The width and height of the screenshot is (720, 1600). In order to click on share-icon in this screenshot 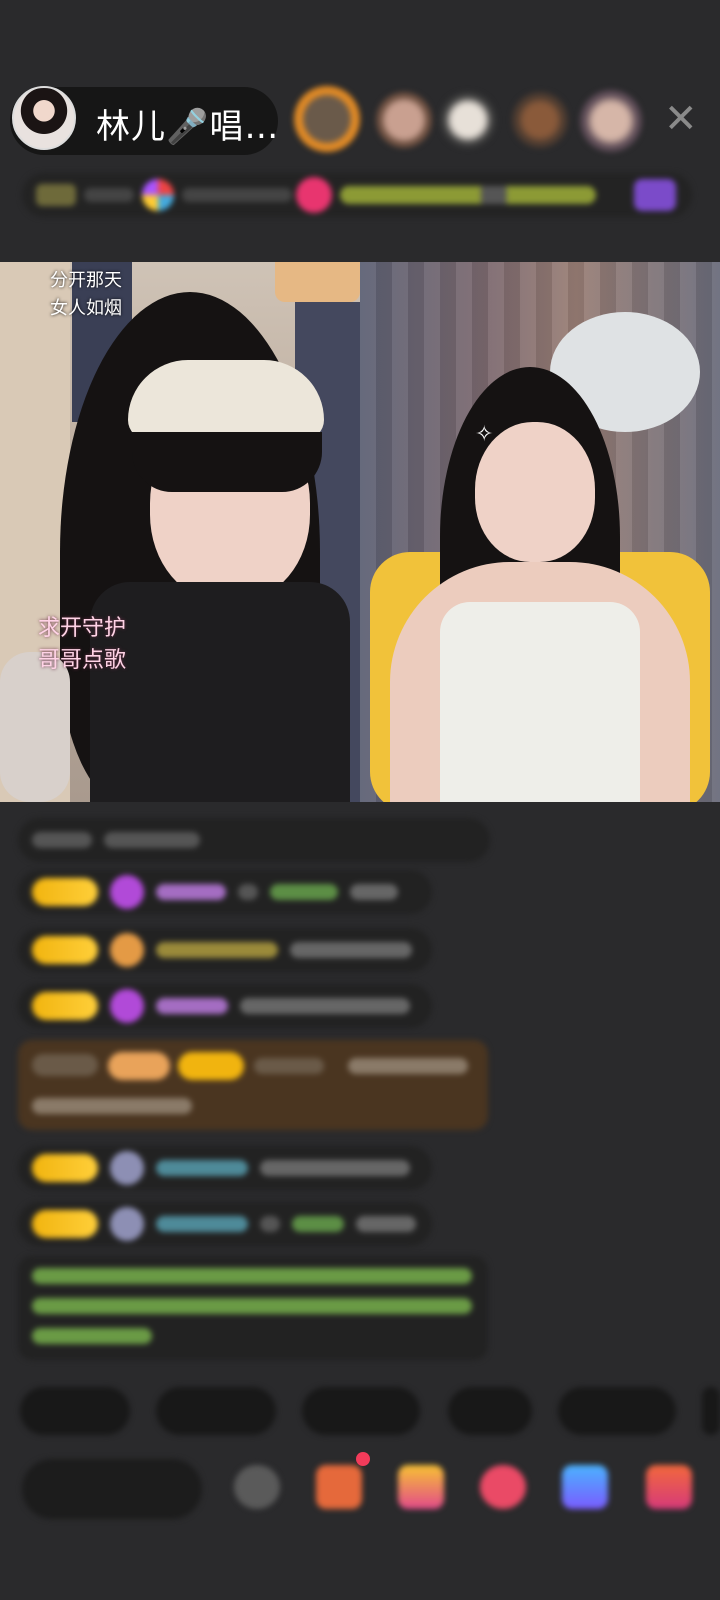, I will do `click(585, 1487)`.